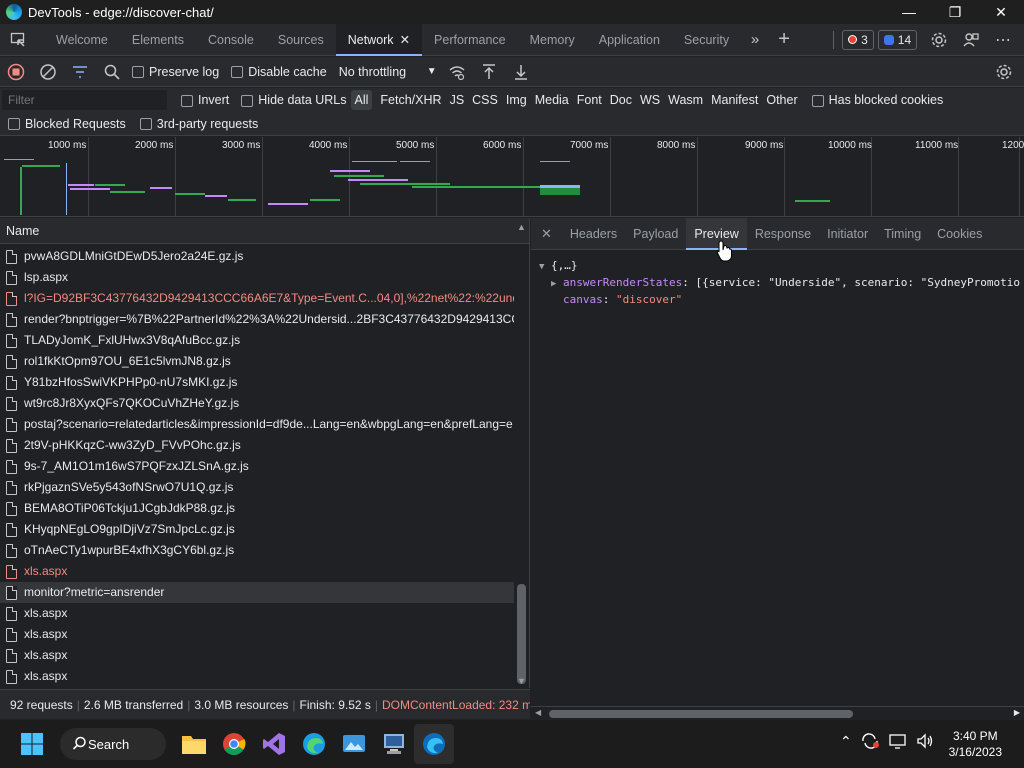 The width and height of the screenshot is (1024, 768). What do you see at coordinates (552, 100) in the screenshot?
I see `filter-type-media: Media` at bounding box center [552, 100].